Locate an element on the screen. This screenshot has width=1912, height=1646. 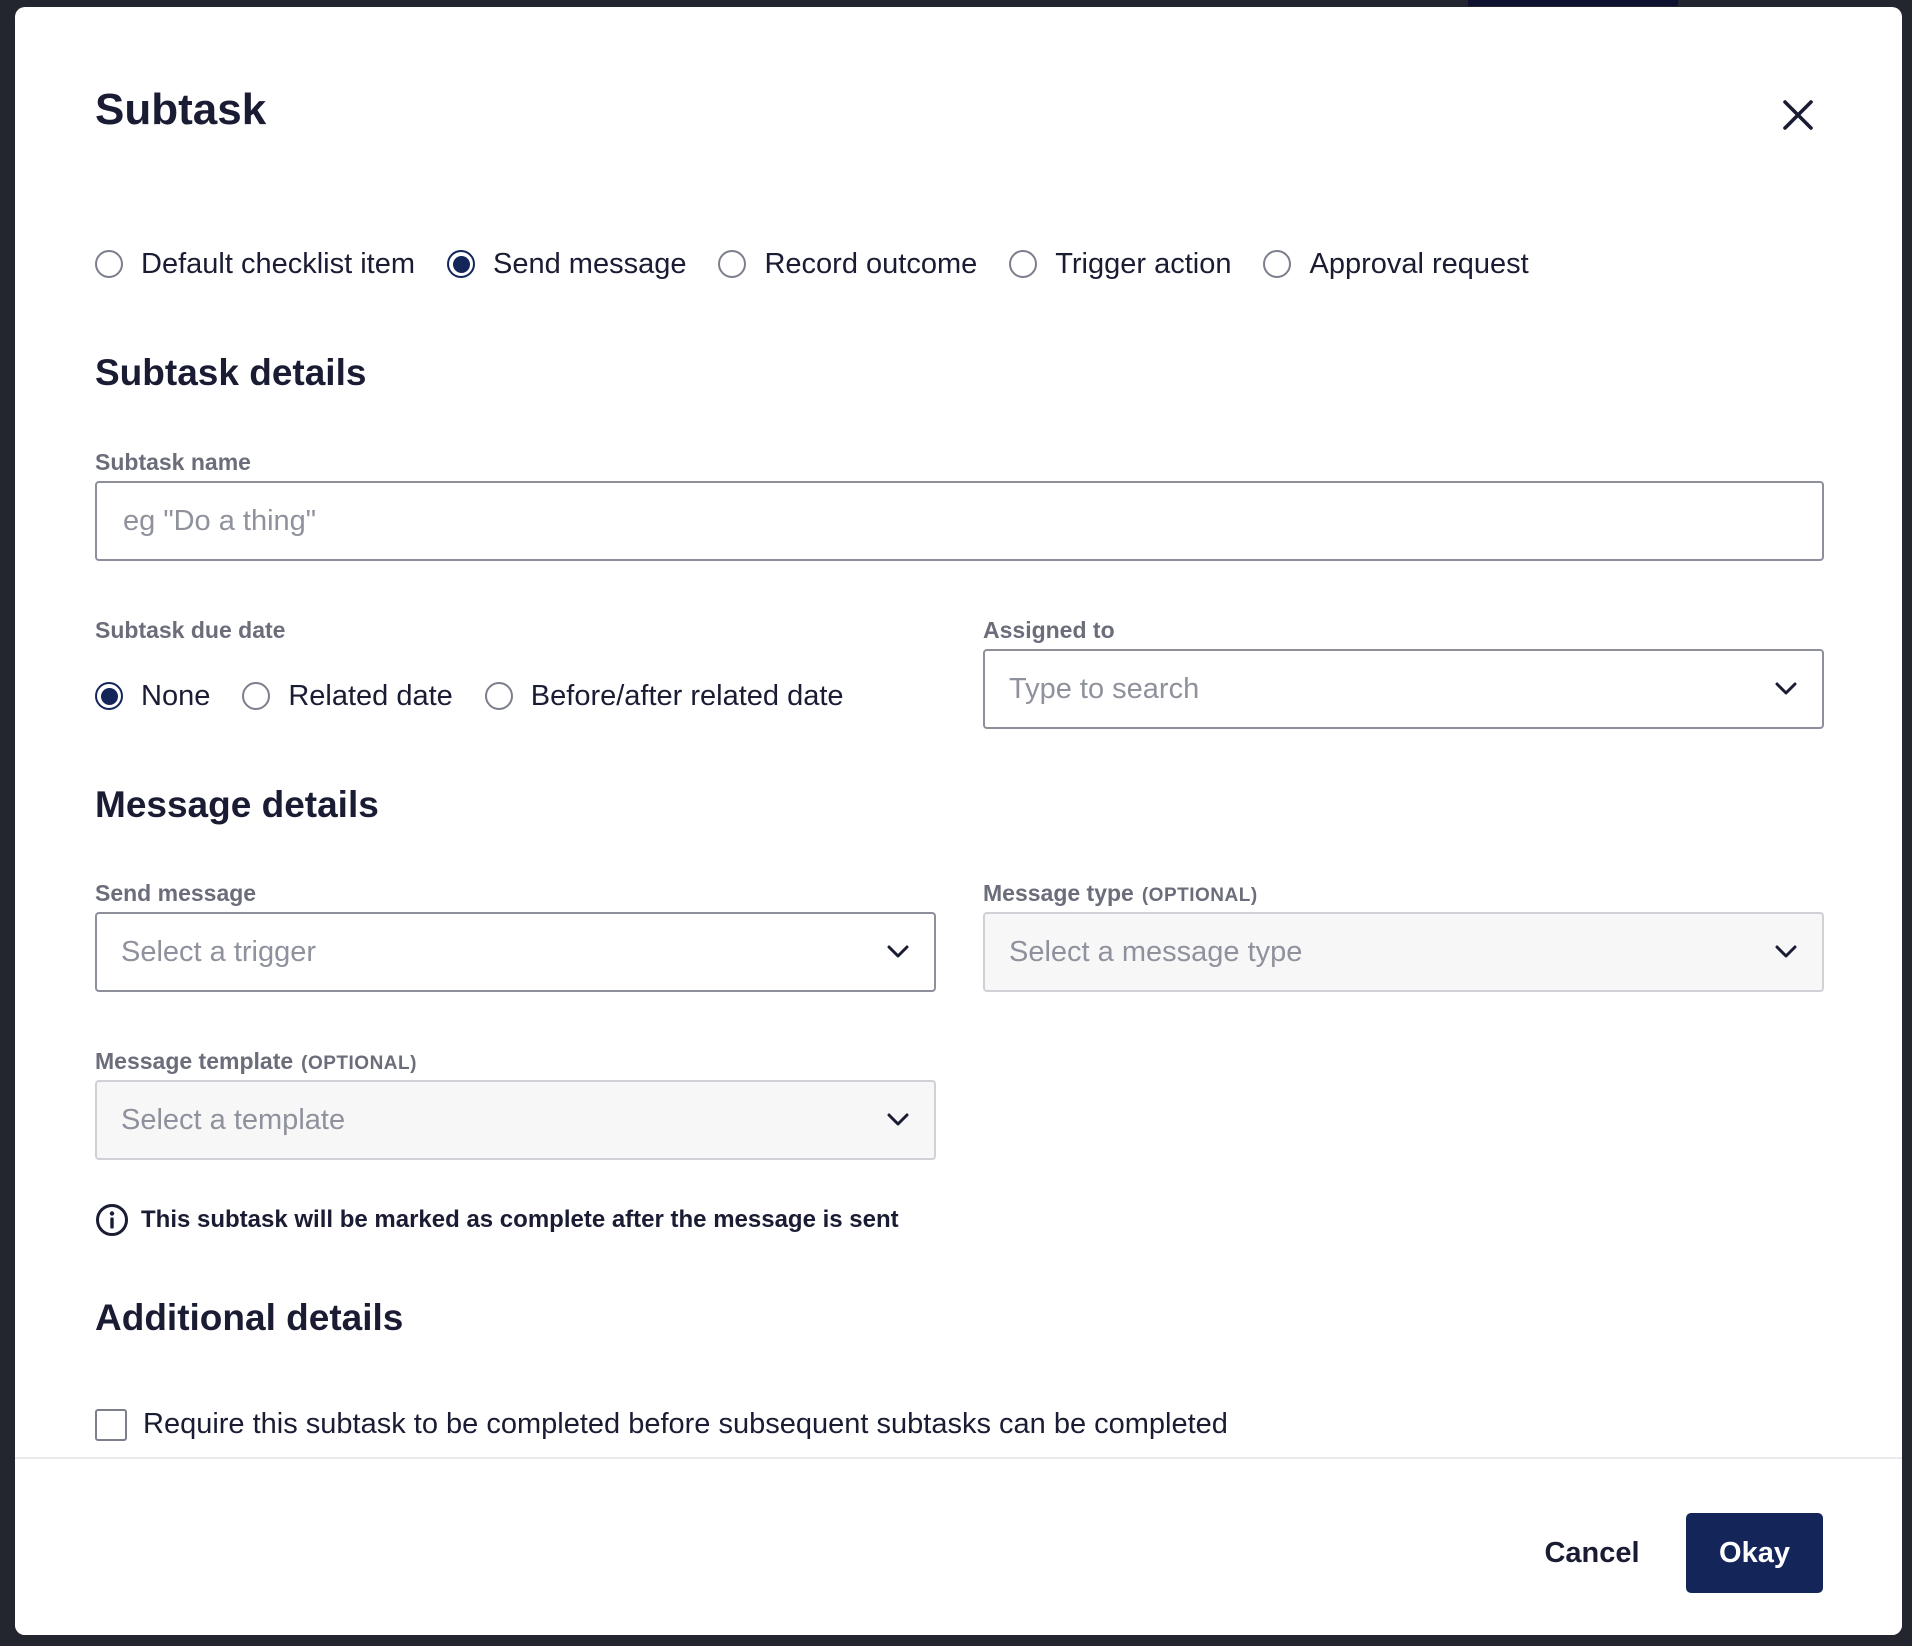
radio-send-message: Send message is located at coordinates (566, 264).